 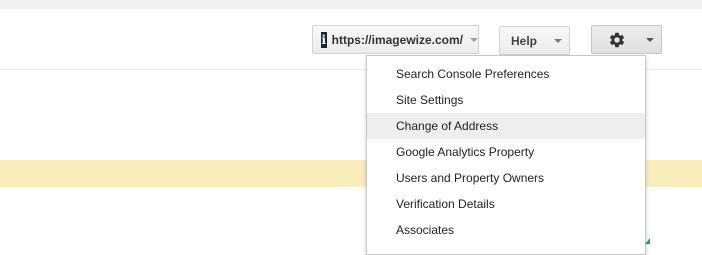 What do you see at coordinates (506, 230) in the screenshot?
I see `menu-item-associates: Associates` at bounding box center [506, 230].